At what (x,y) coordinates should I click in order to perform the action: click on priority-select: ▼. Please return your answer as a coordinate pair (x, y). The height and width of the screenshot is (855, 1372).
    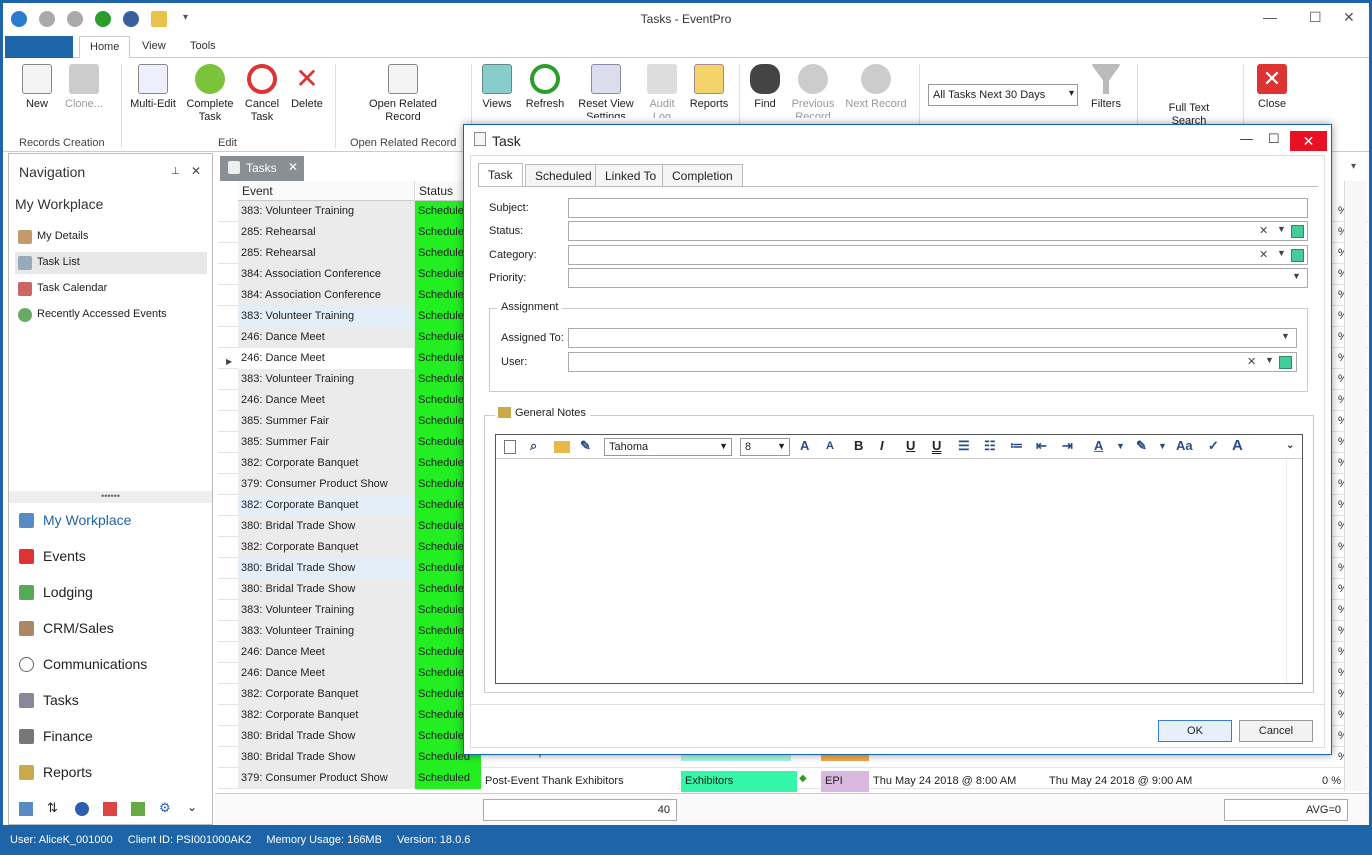
    Looking at the image, I should click on (938, 278).